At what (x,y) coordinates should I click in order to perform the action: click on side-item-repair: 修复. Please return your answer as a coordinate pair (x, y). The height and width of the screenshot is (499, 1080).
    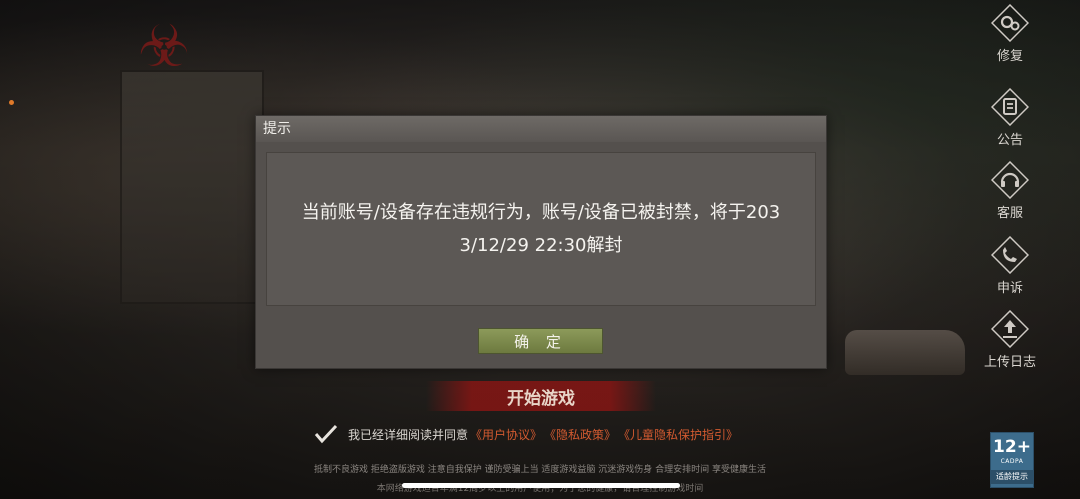
    Looking at the image, I should click on (1010, 34).